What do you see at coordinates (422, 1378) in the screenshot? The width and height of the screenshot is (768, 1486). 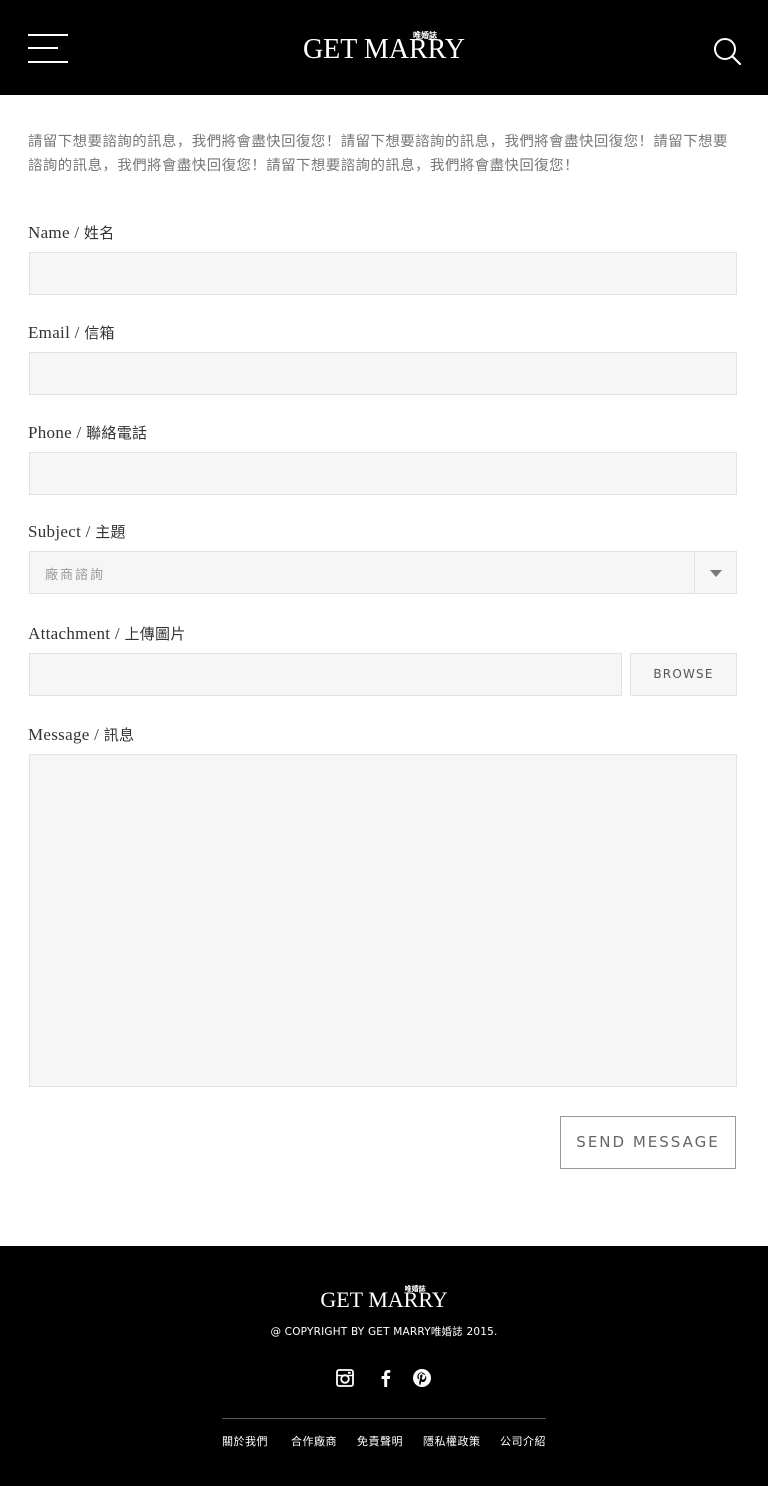 I see `pinterest-icon` at bounding box center [422, 1378].